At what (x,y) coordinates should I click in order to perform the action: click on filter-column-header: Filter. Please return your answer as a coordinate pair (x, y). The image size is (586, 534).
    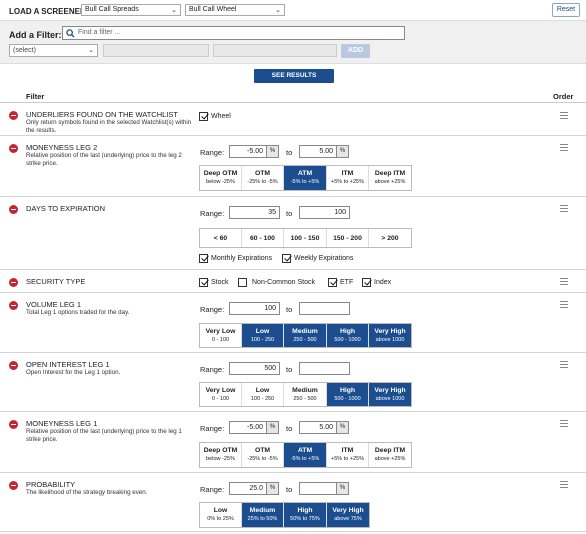
    Looking at the image, I should click on (35, 96).